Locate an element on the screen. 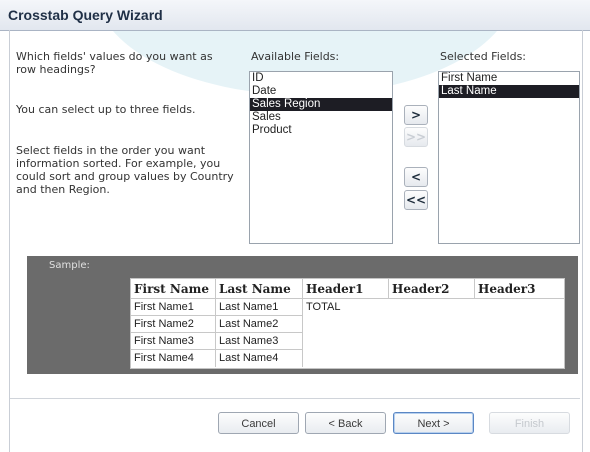  grid-cell: First Name1 is located at coordinates (173, 307).